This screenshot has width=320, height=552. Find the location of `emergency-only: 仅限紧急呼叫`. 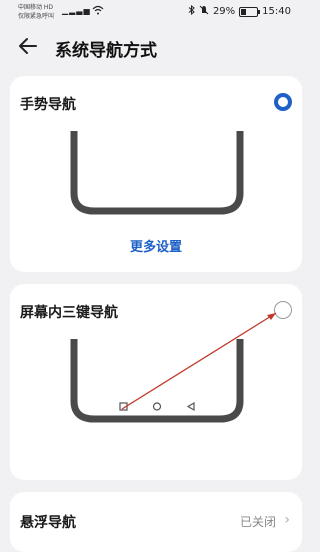

emergency-only: 仅限紧急呼叫 is located at coordinates (36, 16).